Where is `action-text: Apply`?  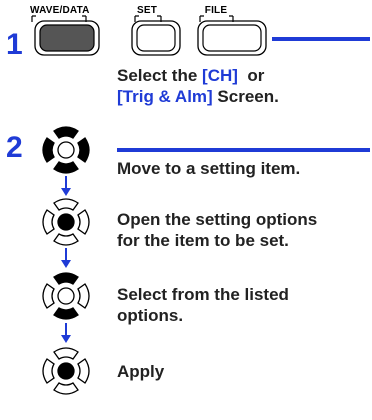 action-text: Apply is located at coordinates (141, 371).